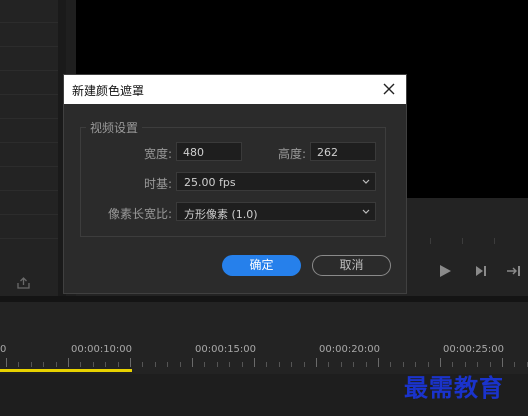 This screenshot has height=416, width=528. Describe the element at coordinates (226, 349) in the screenshot. I see `timecode-label: 00:00:15:00` at that location.